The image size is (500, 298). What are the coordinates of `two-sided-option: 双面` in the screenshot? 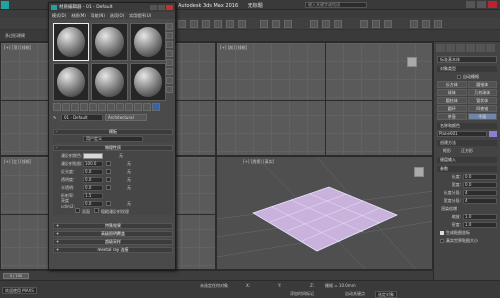 It's located at (82, 211).